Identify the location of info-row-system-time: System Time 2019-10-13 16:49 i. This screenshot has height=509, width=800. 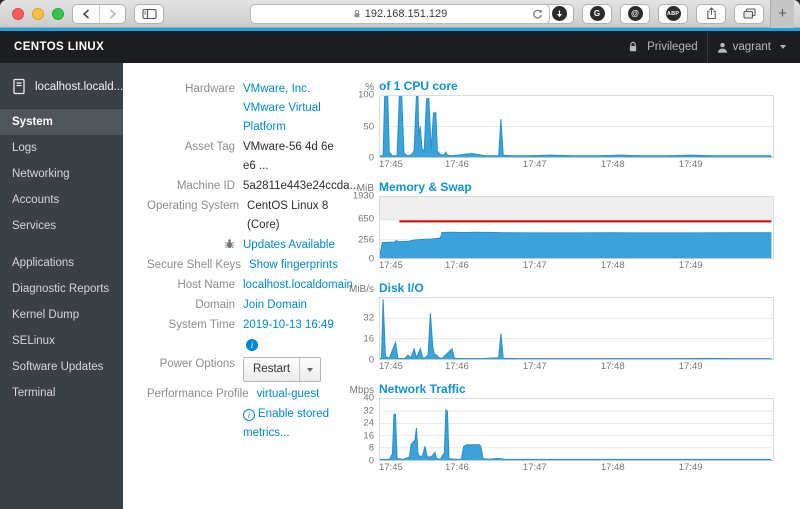
(246, 335).